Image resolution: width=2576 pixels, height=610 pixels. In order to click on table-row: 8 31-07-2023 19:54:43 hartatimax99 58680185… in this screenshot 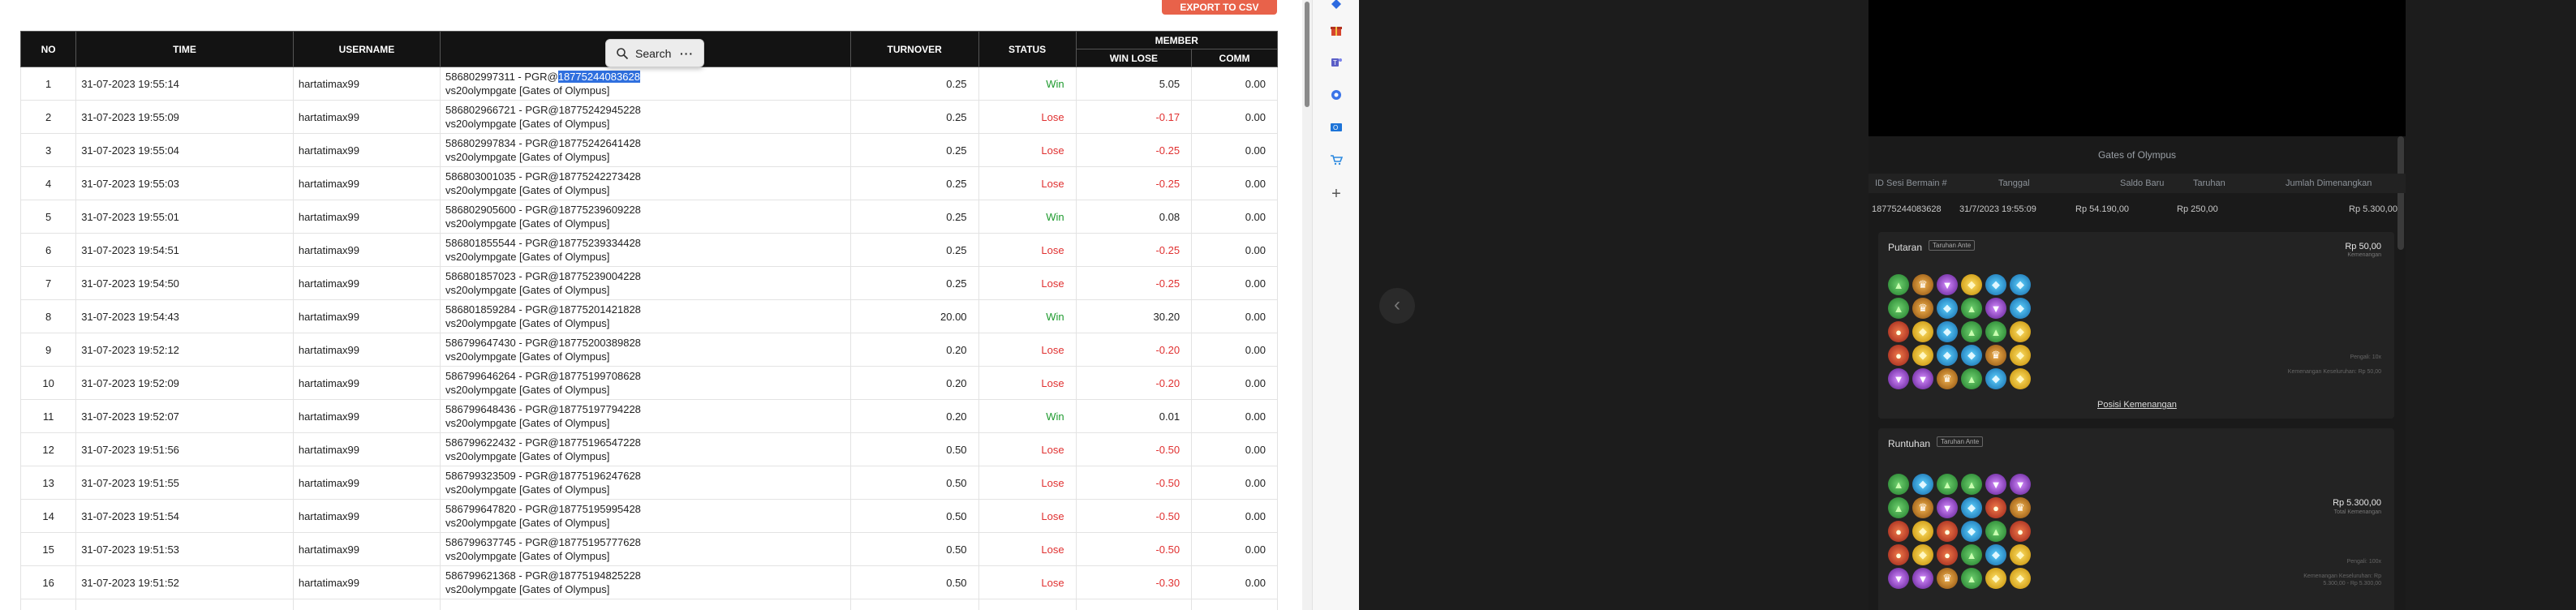, I will do `click(648, 316)`.